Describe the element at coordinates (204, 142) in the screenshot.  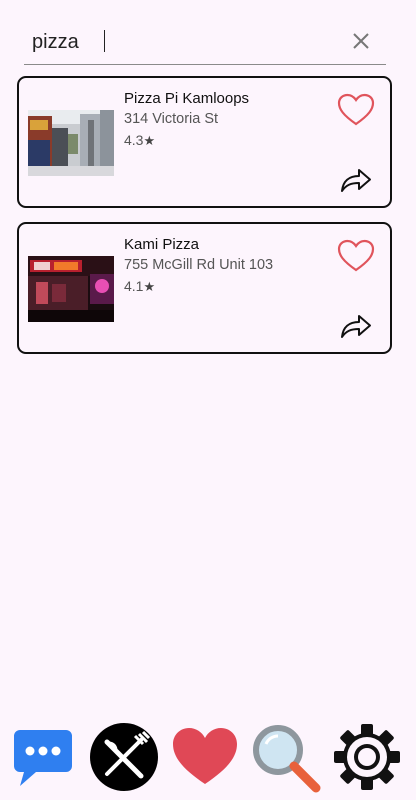
I see `result-card: Pizza Pi Kamloops 314 Victoria St 4.3★` at that location.